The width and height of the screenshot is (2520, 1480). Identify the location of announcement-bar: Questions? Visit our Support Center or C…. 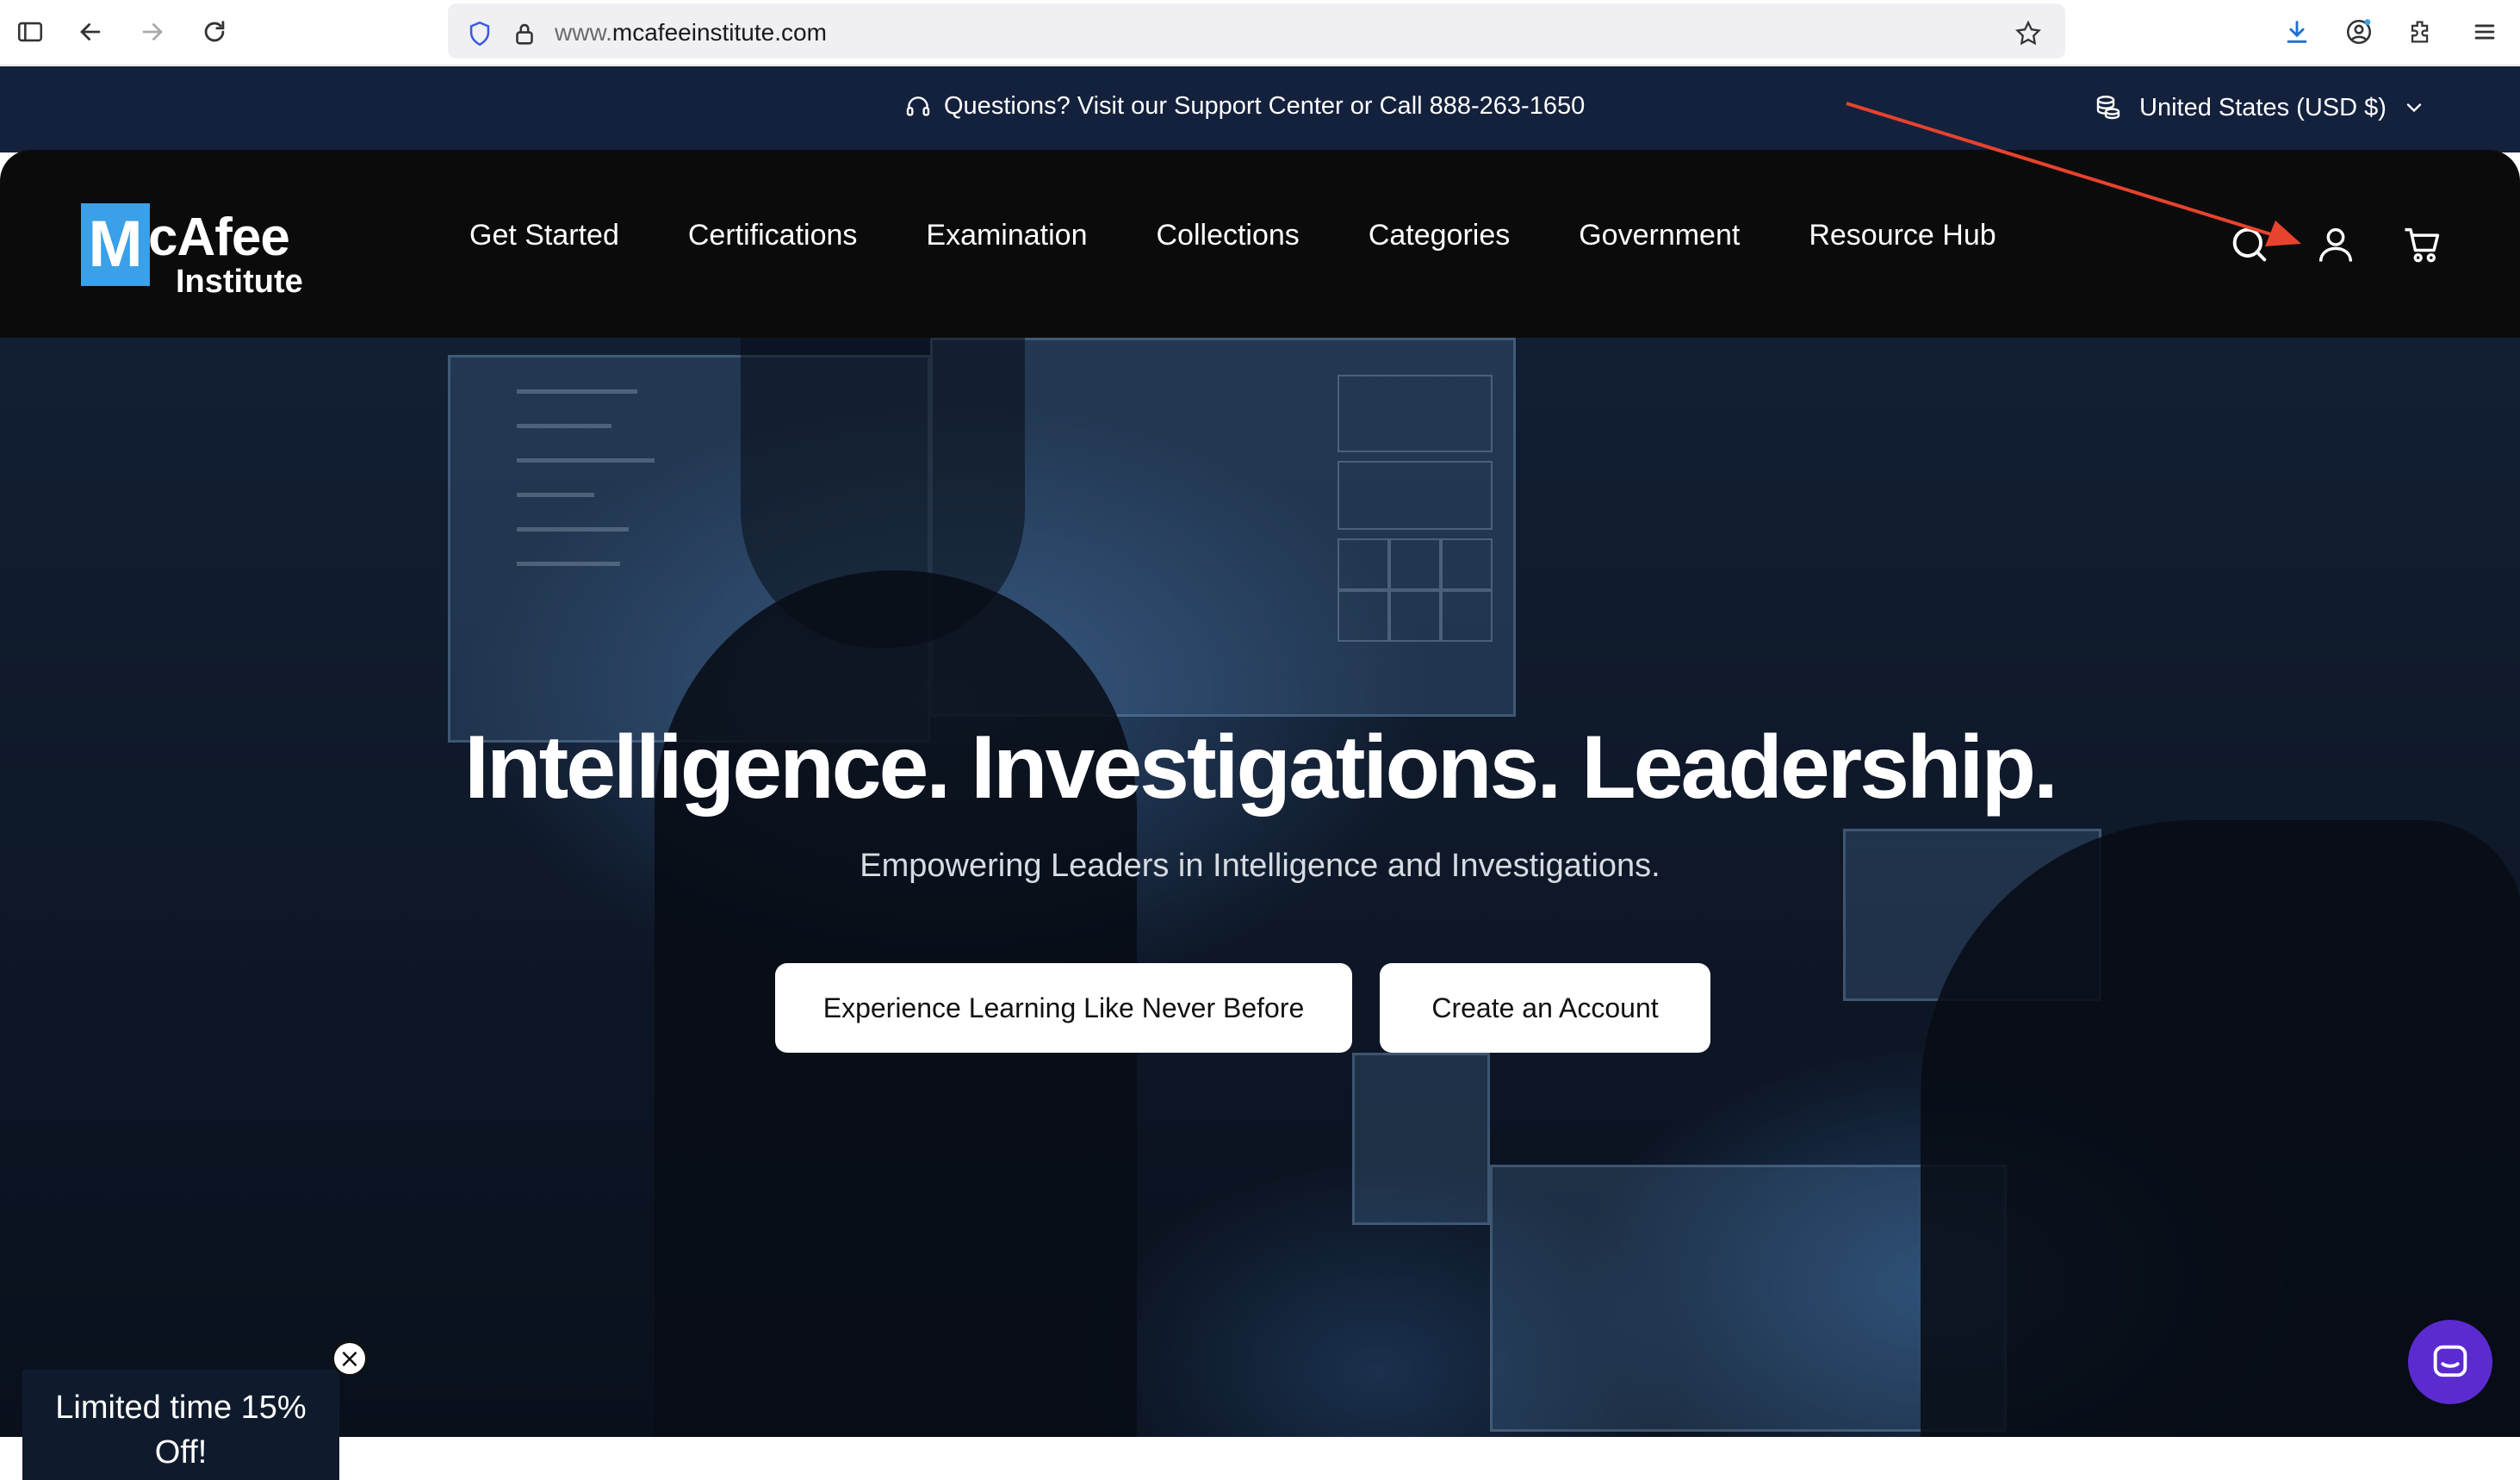
(1260, 109).